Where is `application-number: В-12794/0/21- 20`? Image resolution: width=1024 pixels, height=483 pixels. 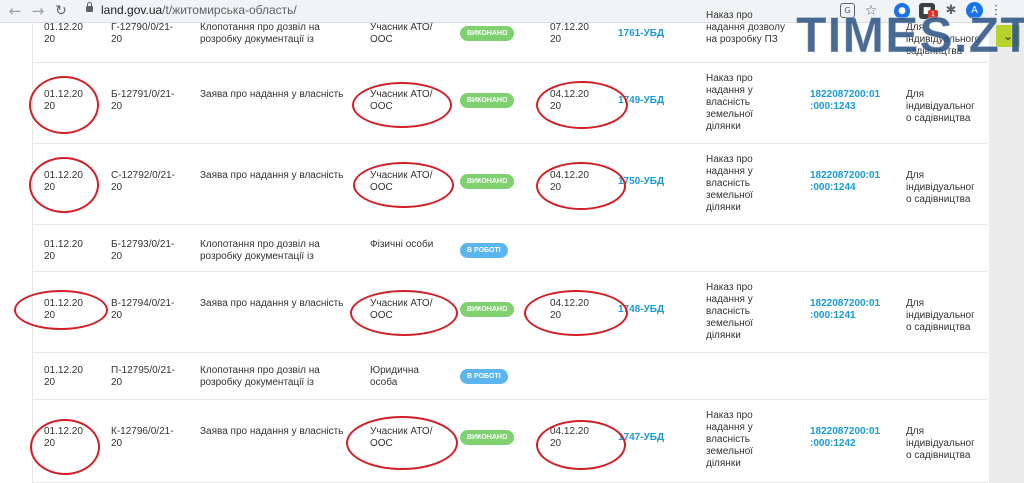
application-number: В-12794/0/21- 20 is located at coordinates (143, 309).